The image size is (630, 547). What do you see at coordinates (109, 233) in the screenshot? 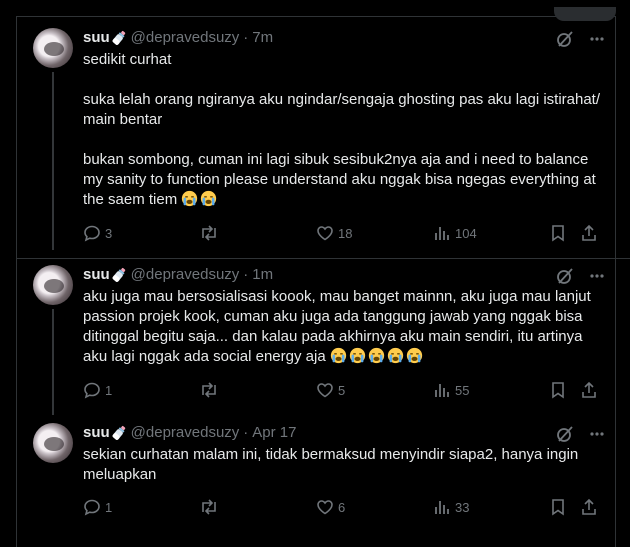
I see `reply-count: 3` at bounding box center [109, 233].